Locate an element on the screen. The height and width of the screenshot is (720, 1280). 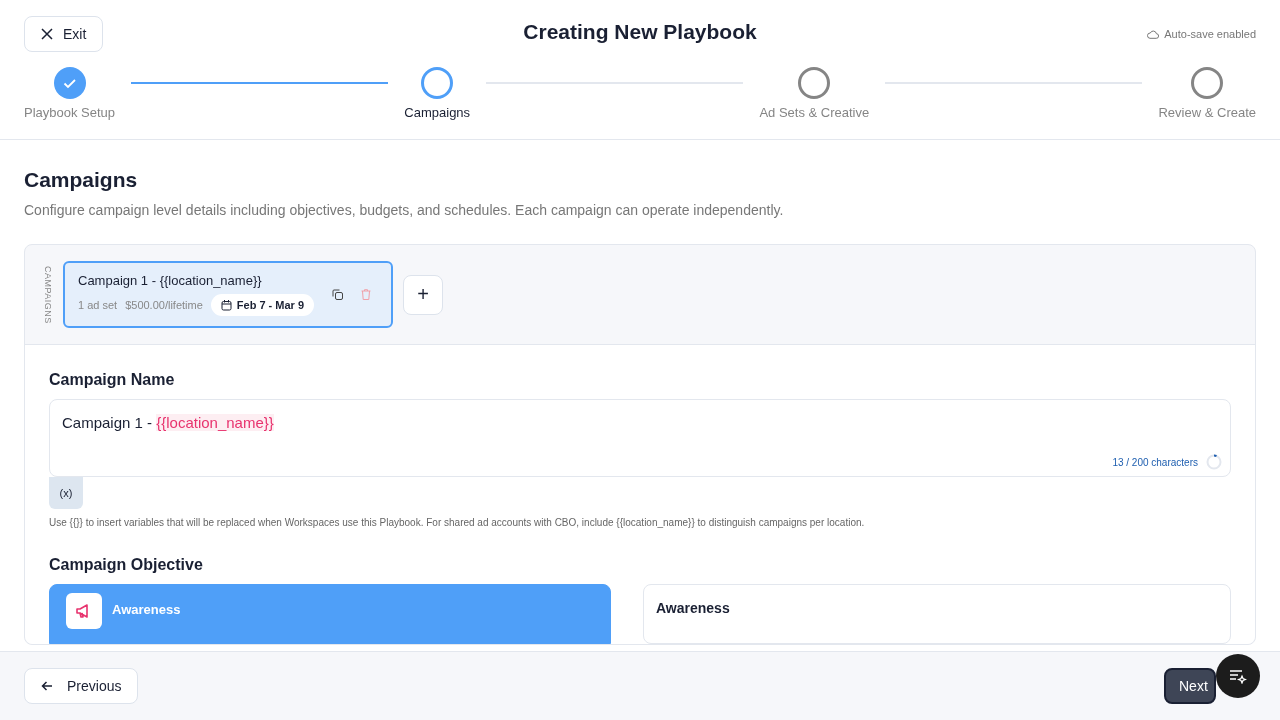
campaign-name: Campaign 1 - {{location_name}} is located at coordinates (170, 280).